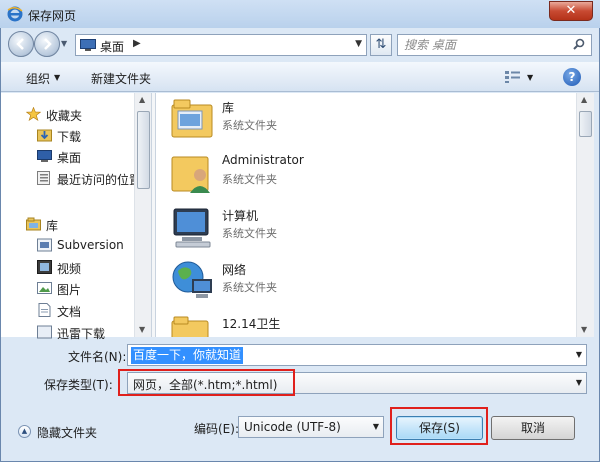 The height and width of the screenshot is (462, 600). What do you see at coordinates (187, 355) in the screenshot?
I see `filename-input: 百度一下，你就知道` at bounding box center [187, 355].